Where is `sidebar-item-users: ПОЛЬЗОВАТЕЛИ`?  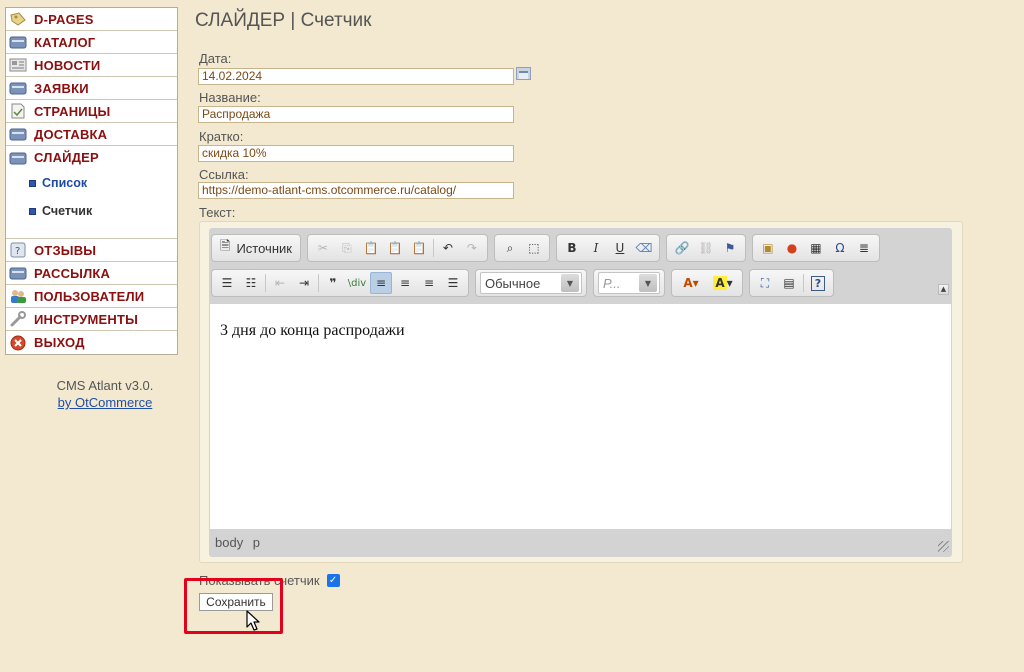 sidebar-item-users: ПОЛЬЗОВАТЕЛИ is located at coordinates (91, 296).